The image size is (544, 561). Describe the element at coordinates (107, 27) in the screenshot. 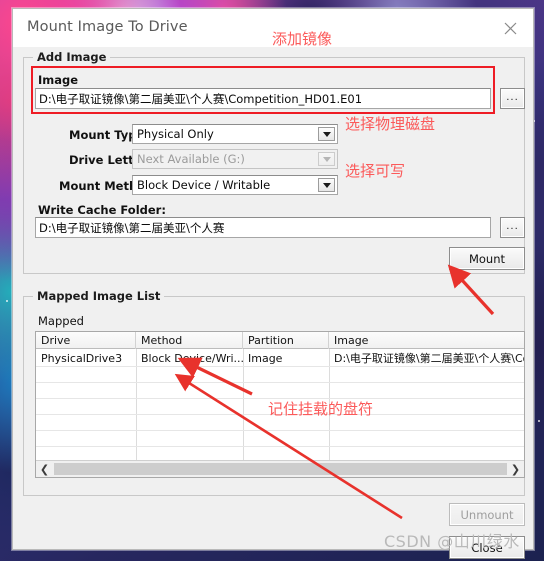

I see `dialog-title: Mount Image To Drive` at that location.